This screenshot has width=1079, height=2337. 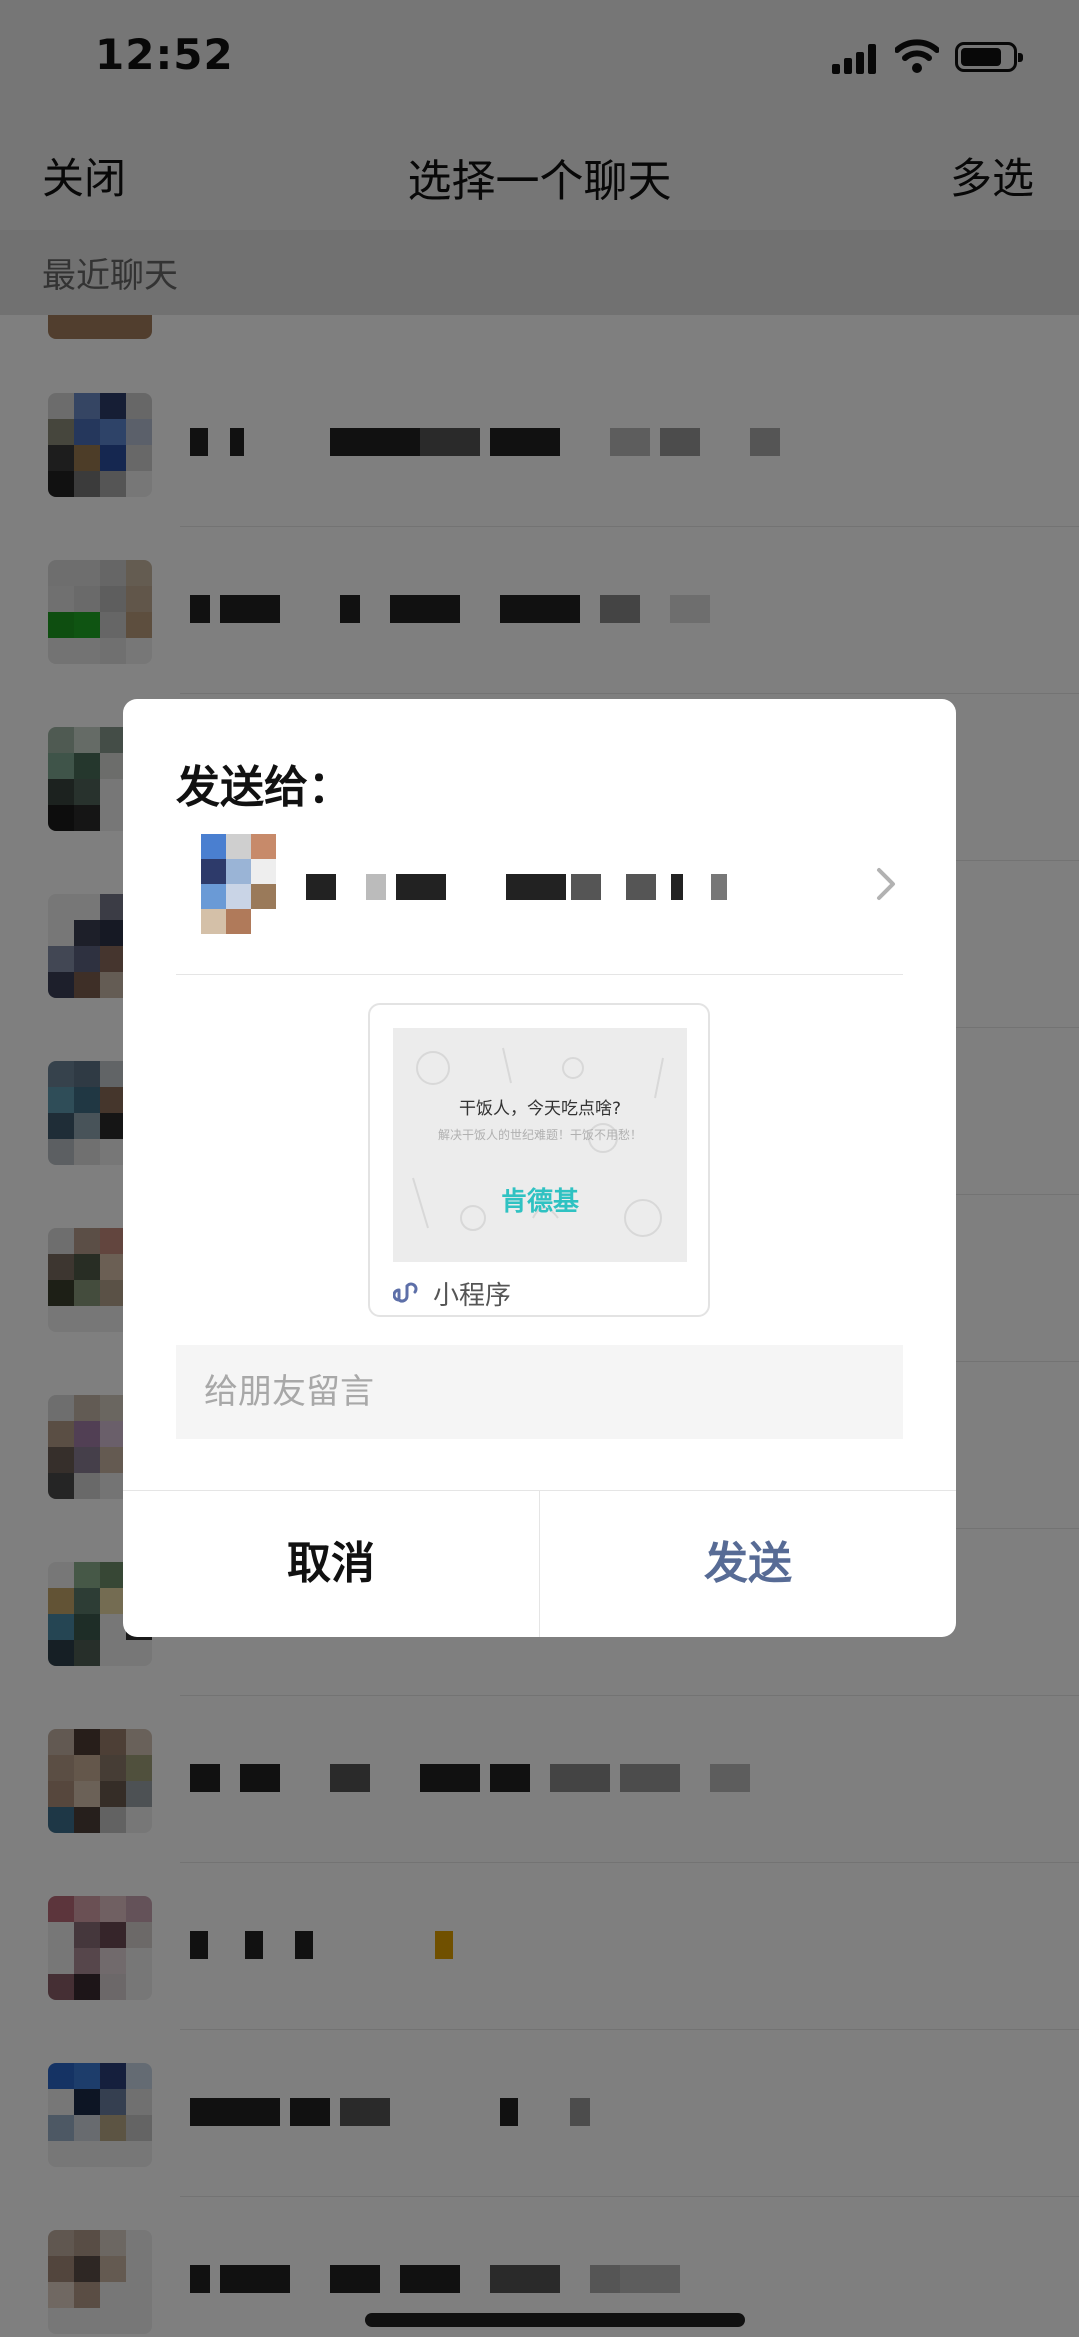 What do you see at coordinates (748, 1564) in the screenshot?
I see `send-button: 发送` at bounding box center [748, 1564].